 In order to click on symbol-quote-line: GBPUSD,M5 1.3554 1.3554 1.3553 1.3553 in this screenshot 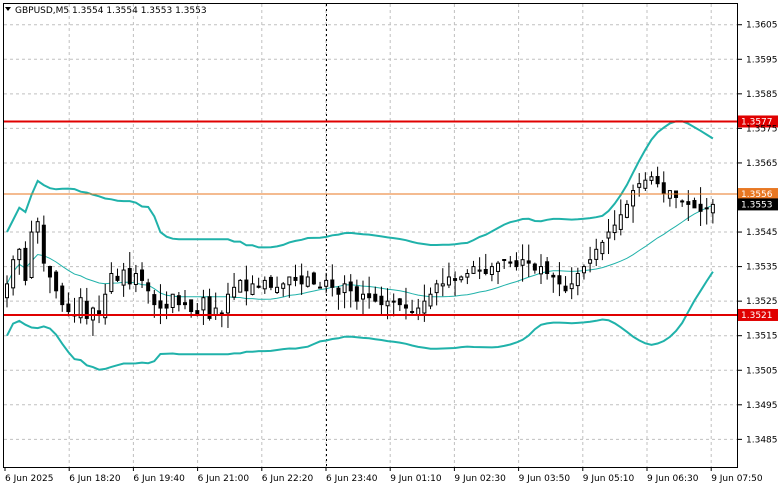, I will do `click(111, 11)`.